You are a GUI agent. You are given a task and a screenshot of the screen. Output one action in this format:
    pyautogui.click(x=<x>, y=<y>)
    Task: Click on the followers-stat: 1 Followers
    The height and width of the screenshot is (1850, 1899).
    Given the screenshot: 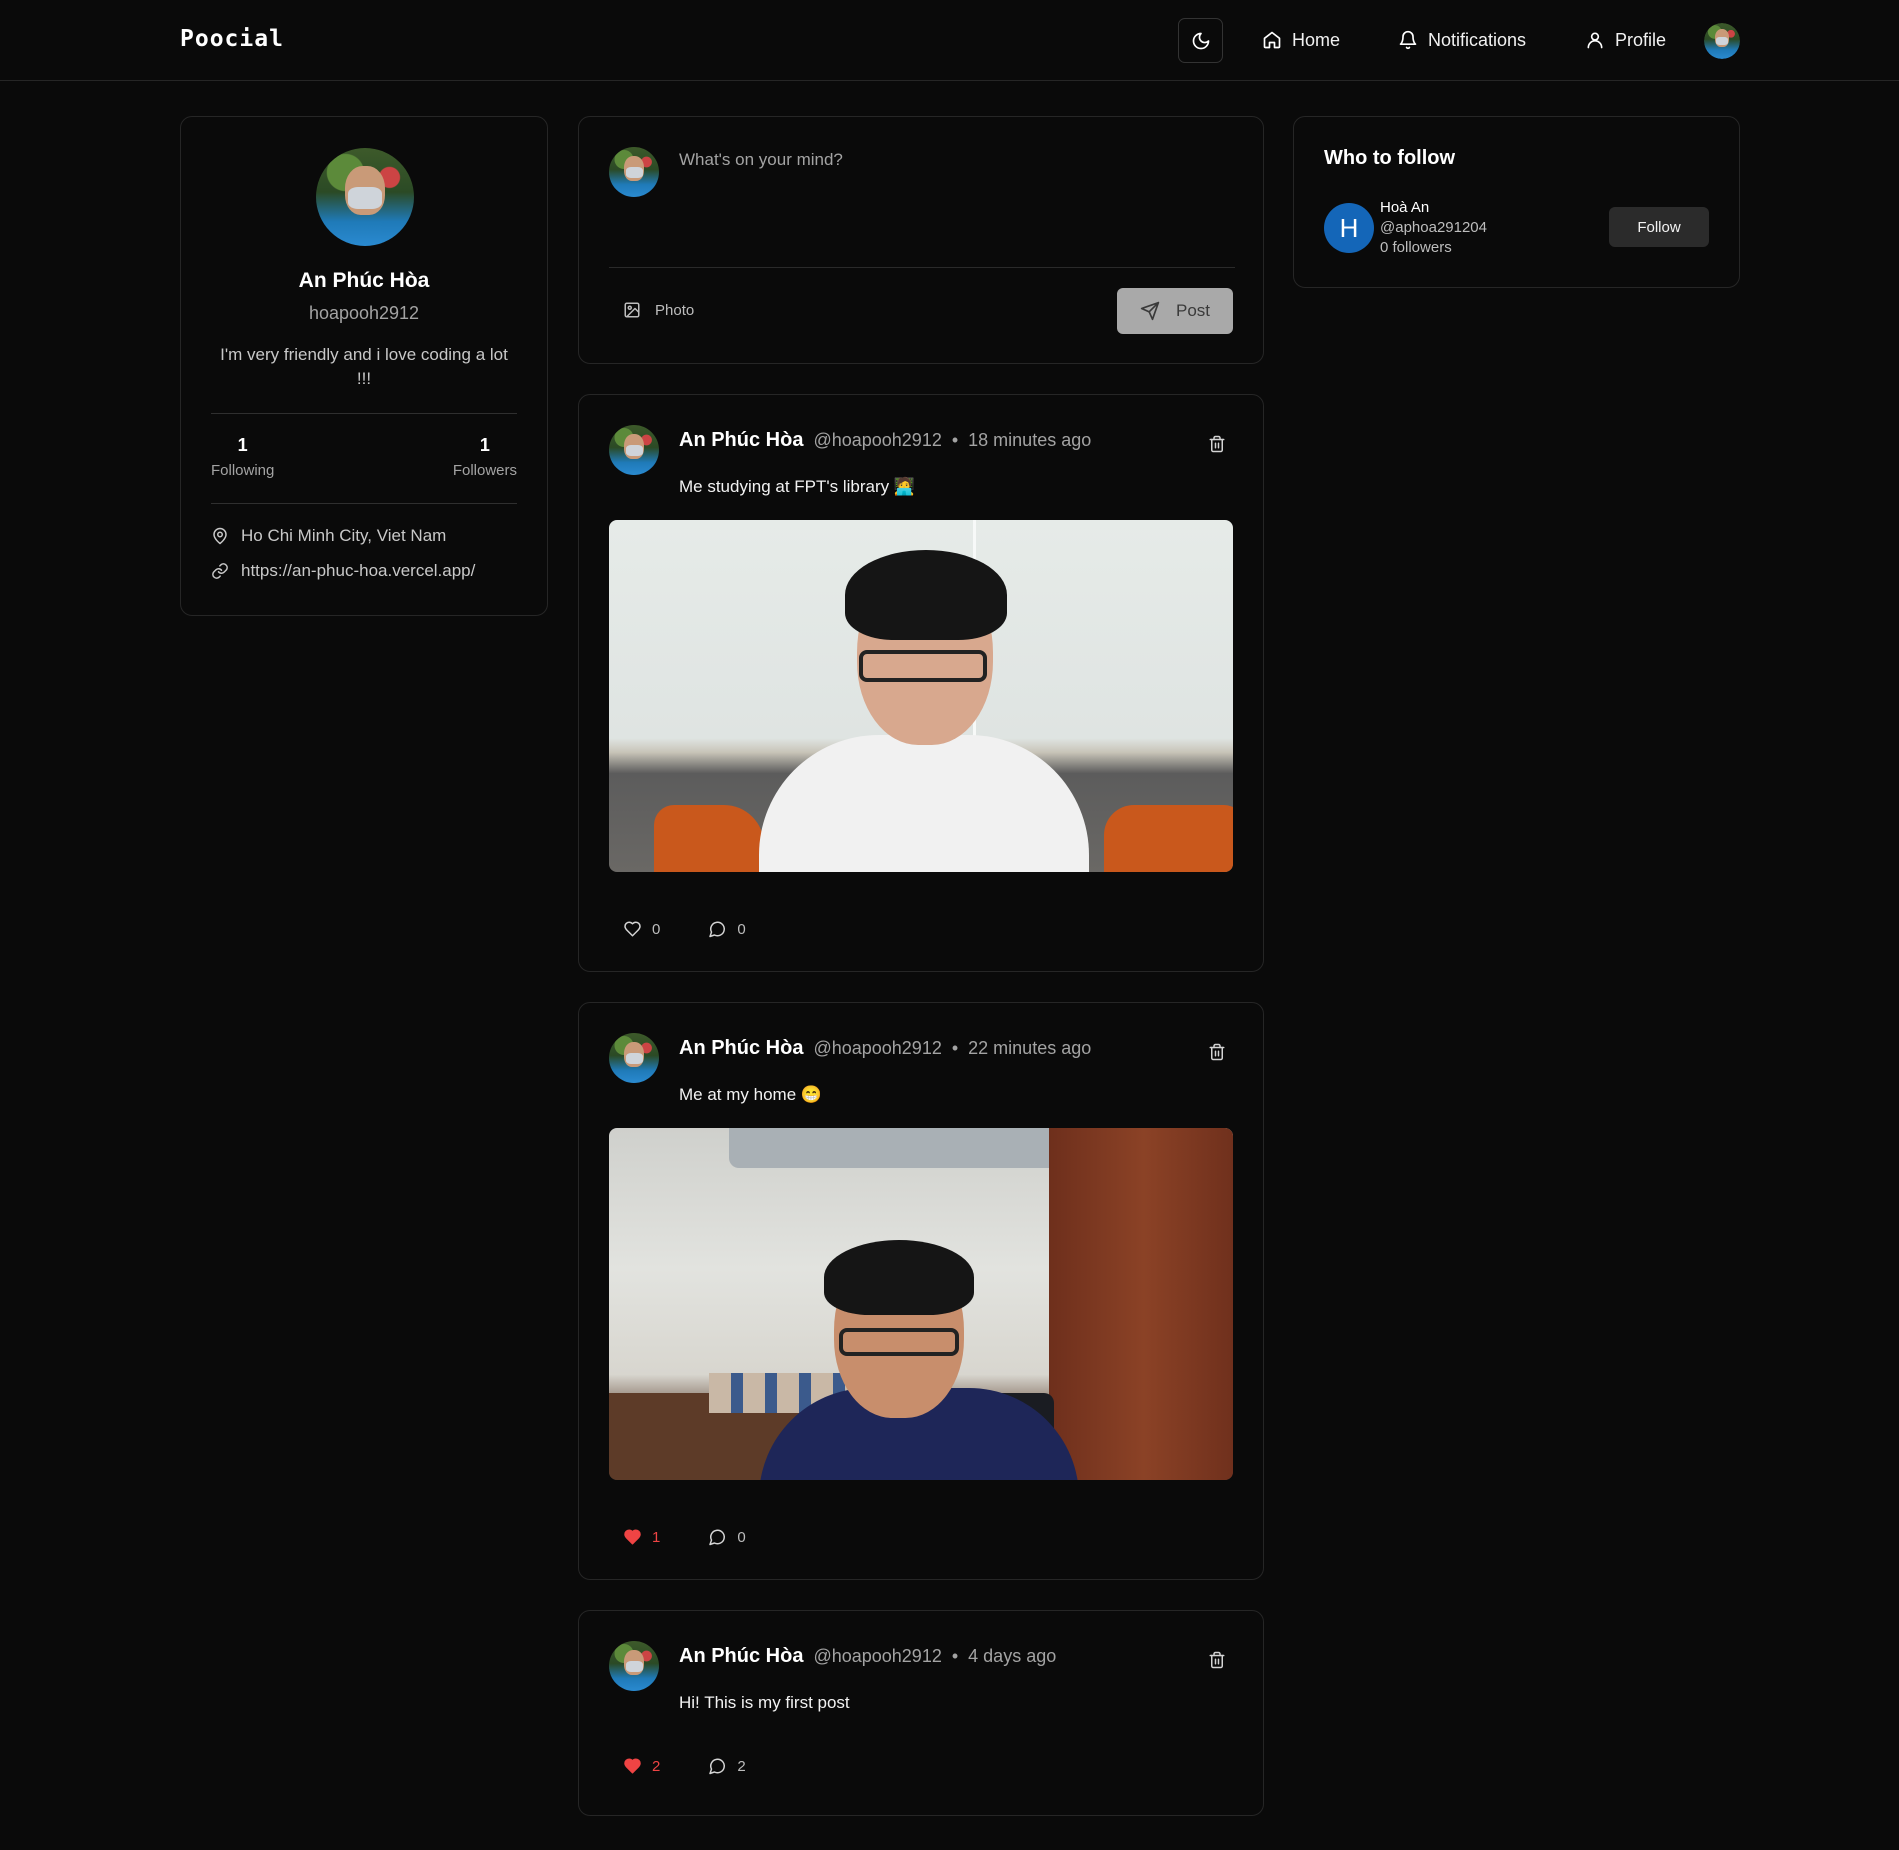 What is the action you would take?
    pyautogui.click(x=485, y=457)
    